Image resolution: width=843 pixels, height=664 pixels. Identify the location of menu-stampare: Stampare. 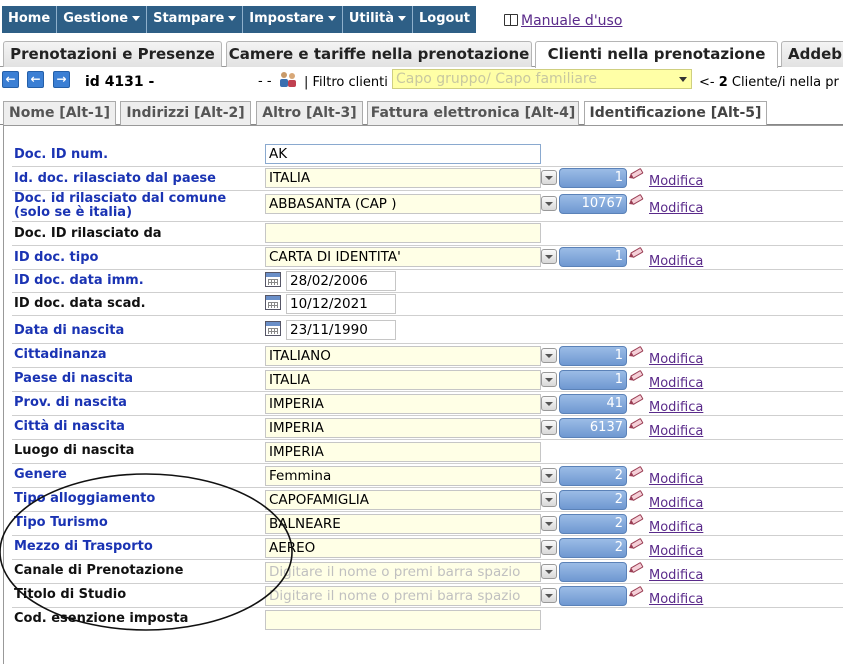
(195, 19).